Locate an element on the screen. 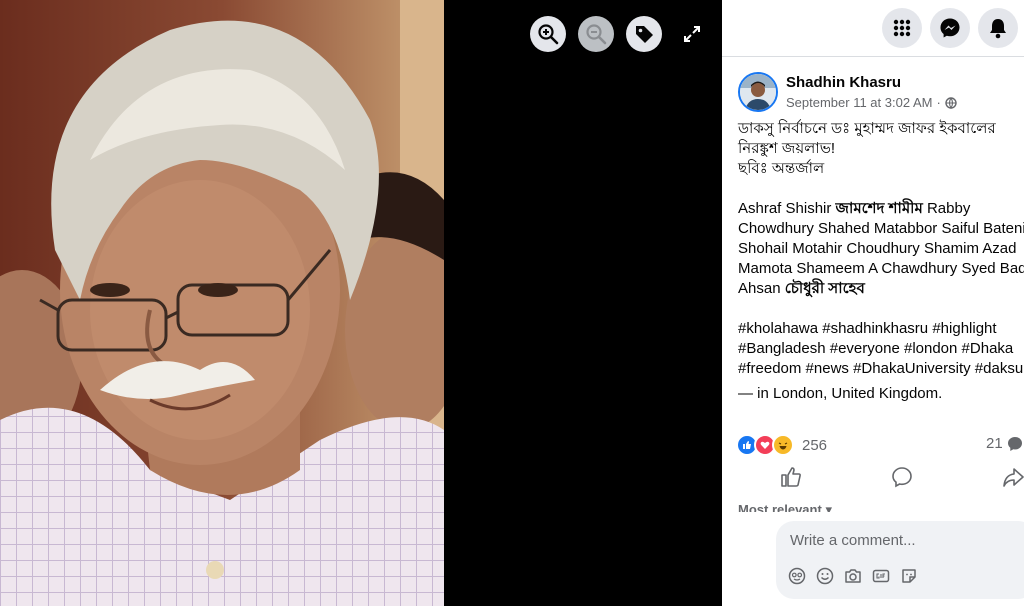  camera-icon is located at coordinates (853, 576).